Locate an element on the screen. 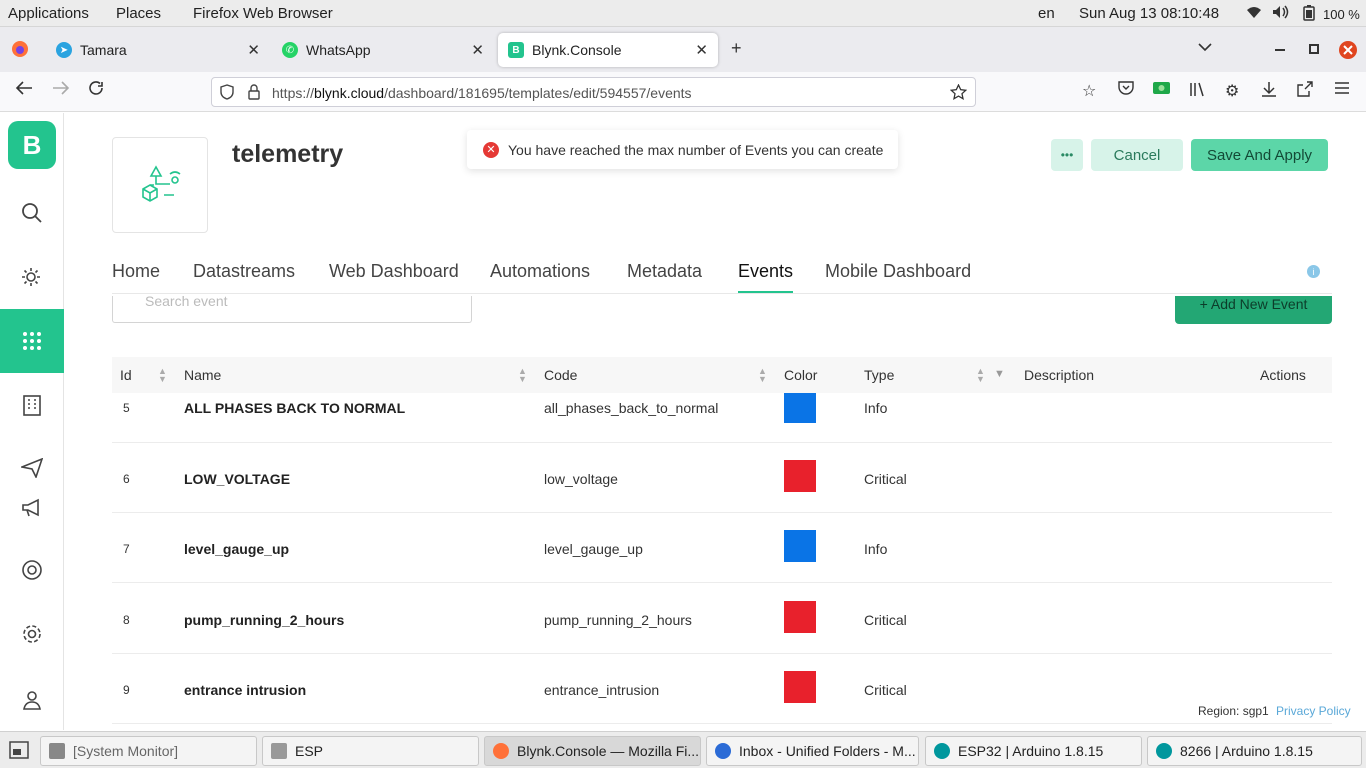  automation-sun-icon is located at coordinates (32, 278).